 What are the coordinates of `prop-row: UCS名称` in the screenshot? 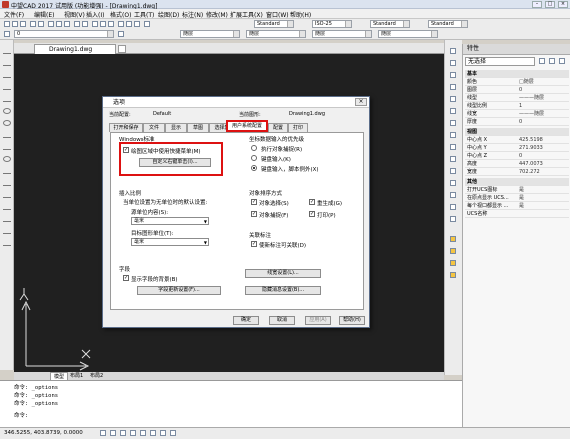 It's located at (517, 214).